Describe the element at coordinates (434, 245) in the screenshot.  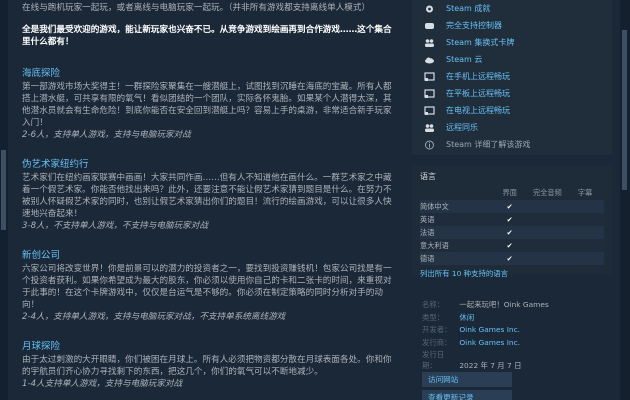
I see `language-name: 意大利语` at that location.